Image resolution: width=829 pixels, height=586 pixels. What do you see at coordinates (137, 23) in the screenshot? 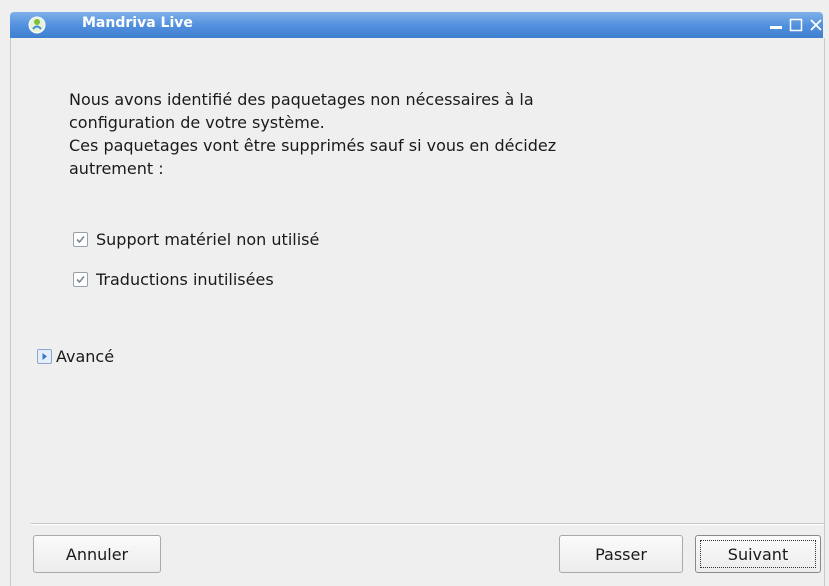
I see `window-title: Mandriva Live` at bounding box center [137, 23].